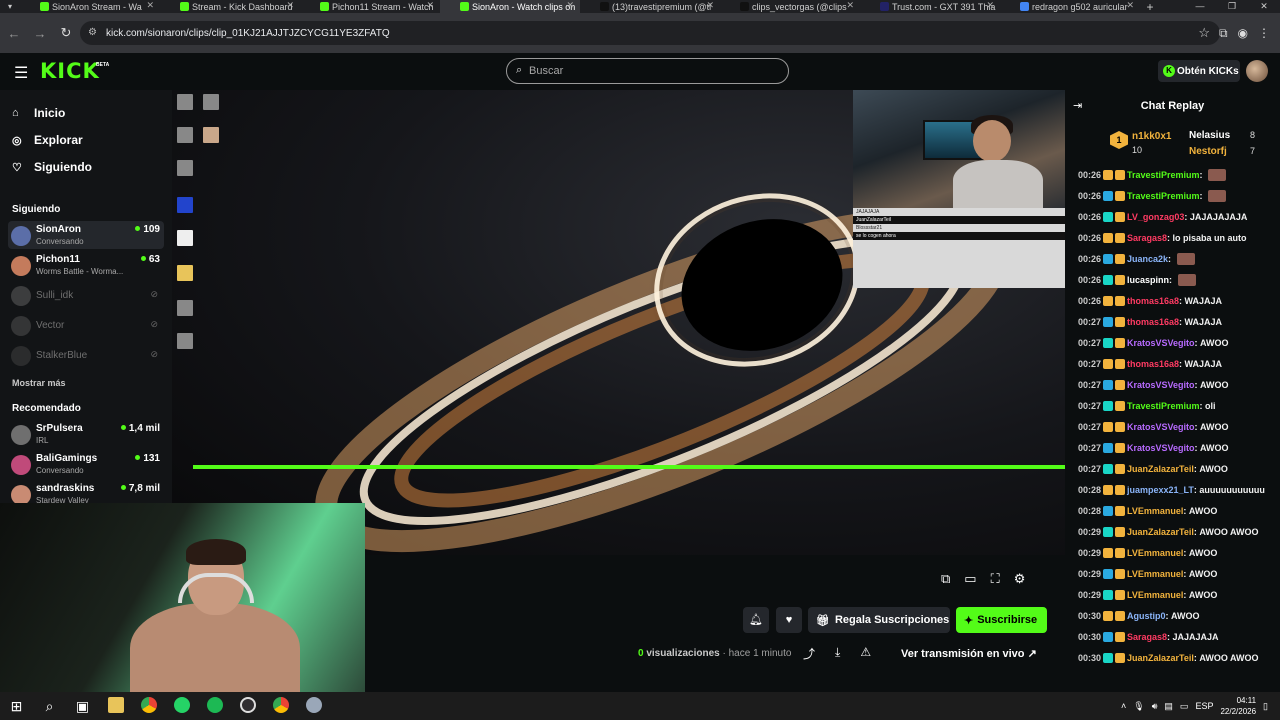 This screenshot has width=1280, height=720. What do you see at coordinates (70, 71) in the screenshot?
I see `kick-logo: KICK` at bounding box center [70, 71].